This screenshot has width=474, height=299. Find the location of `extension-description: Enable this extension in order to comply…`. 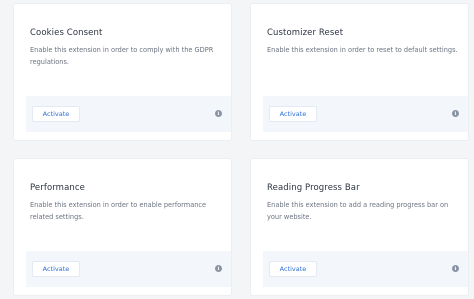

extension-description: Enable this extension in order to comply… is located at coordinates (122, 56).